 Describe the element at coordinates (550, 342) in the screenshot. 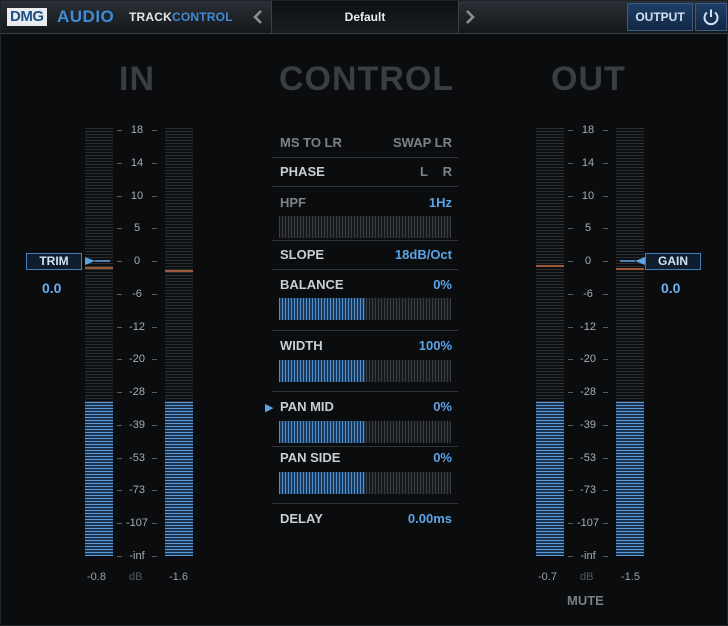

I see `output-meter-left` at that location.